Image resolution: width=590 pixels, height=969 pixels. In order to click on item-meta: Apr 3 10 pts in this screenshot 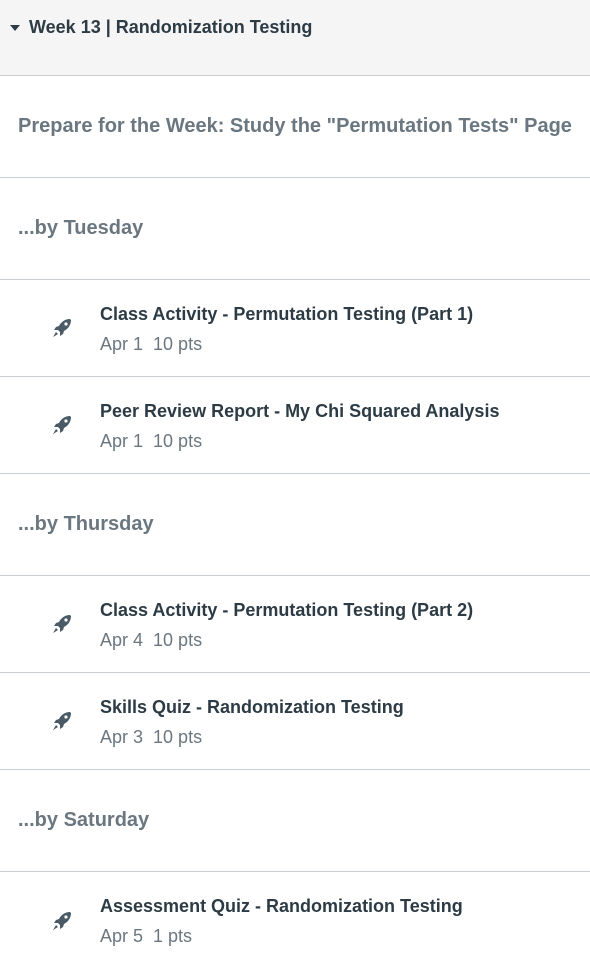, I will do `click(252, 737)`.